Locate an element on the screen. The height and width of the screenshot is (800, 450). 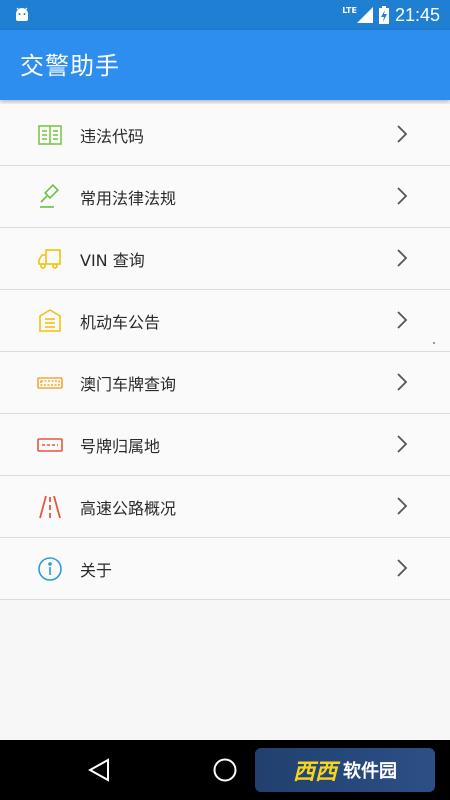
menu-item-label: VIN 查询 is located at coordinates (112, 260).